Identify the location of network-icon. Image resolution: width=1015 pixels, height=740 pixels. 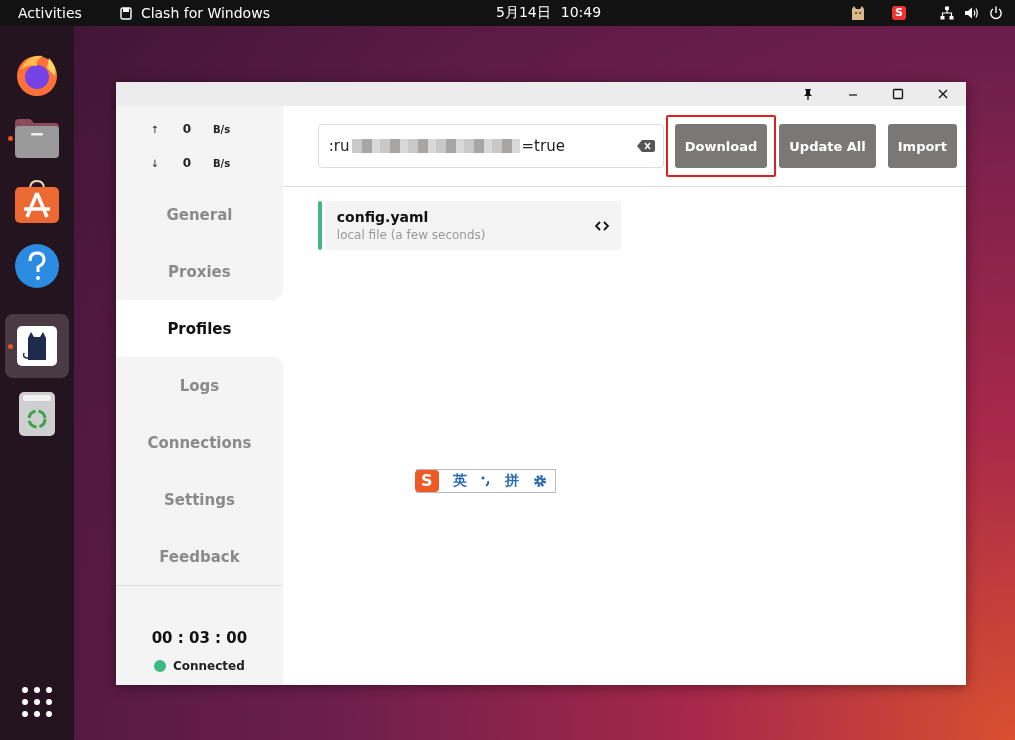
(947, 13).